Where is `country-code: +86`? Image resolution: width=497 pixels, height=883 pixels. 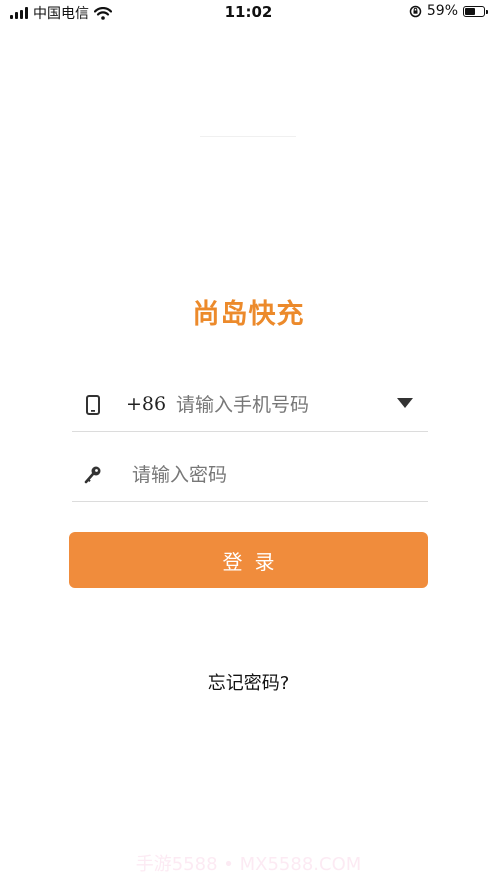 country-code: +86 is located at coordinates (146, 404).